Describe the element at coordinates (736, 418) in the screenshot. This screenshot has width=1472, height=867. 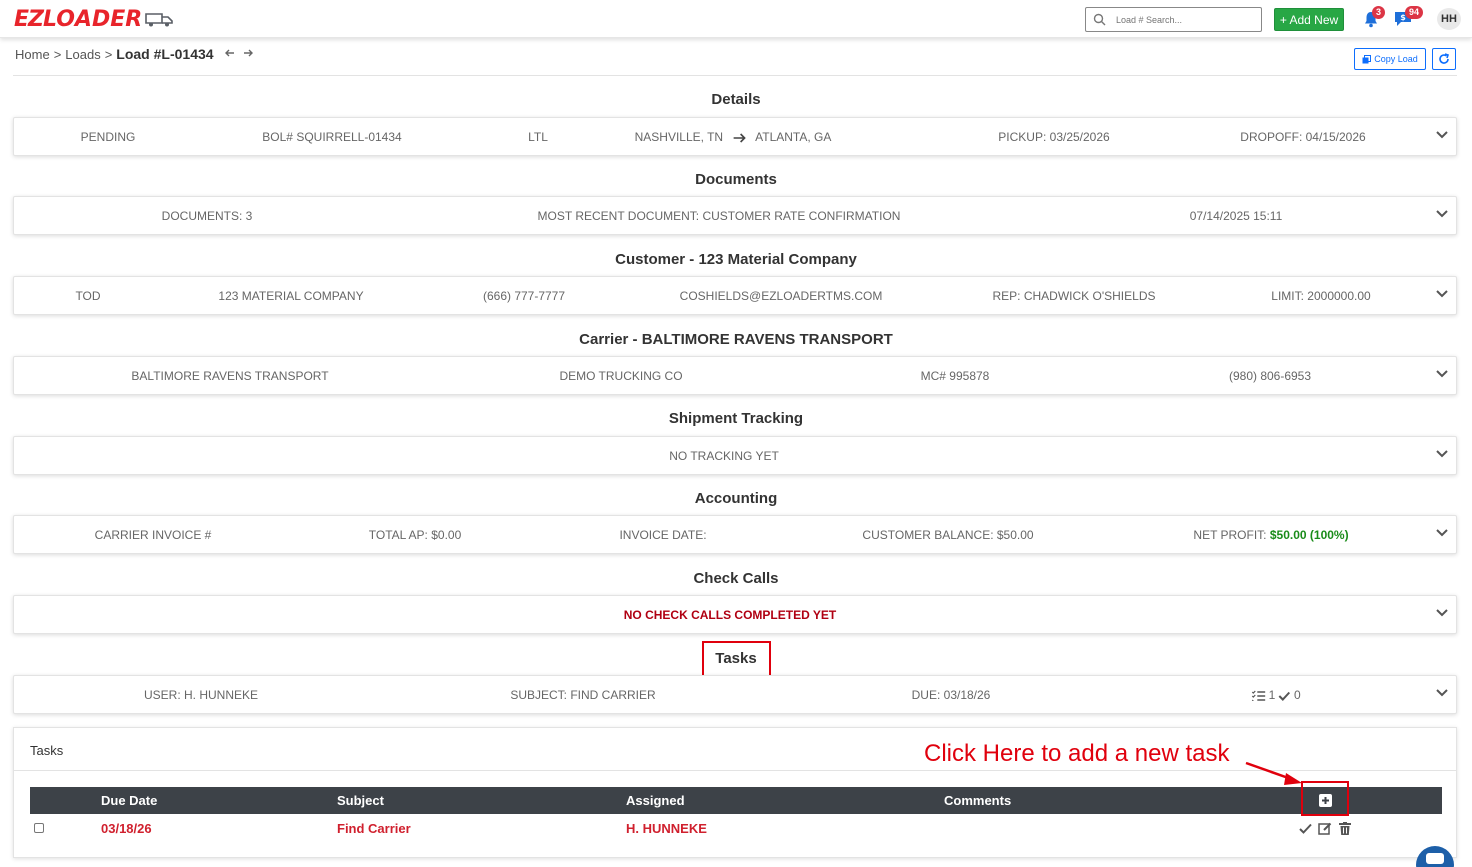
I see `tracking-title: Shipment Tracking` at that location.